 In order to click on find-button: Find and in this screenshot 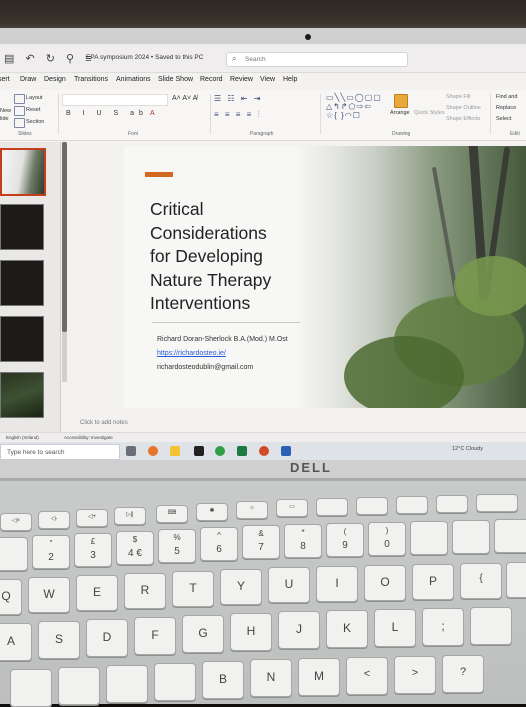, I will do `click(506, 97)`.